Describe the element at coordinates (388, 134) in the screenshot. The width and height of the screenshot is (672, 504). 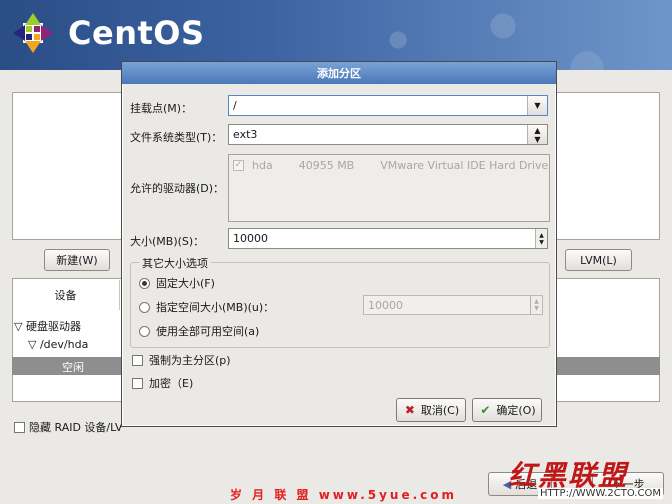
I see `fs-type-select: ext3 ▲ ▼` at that location.